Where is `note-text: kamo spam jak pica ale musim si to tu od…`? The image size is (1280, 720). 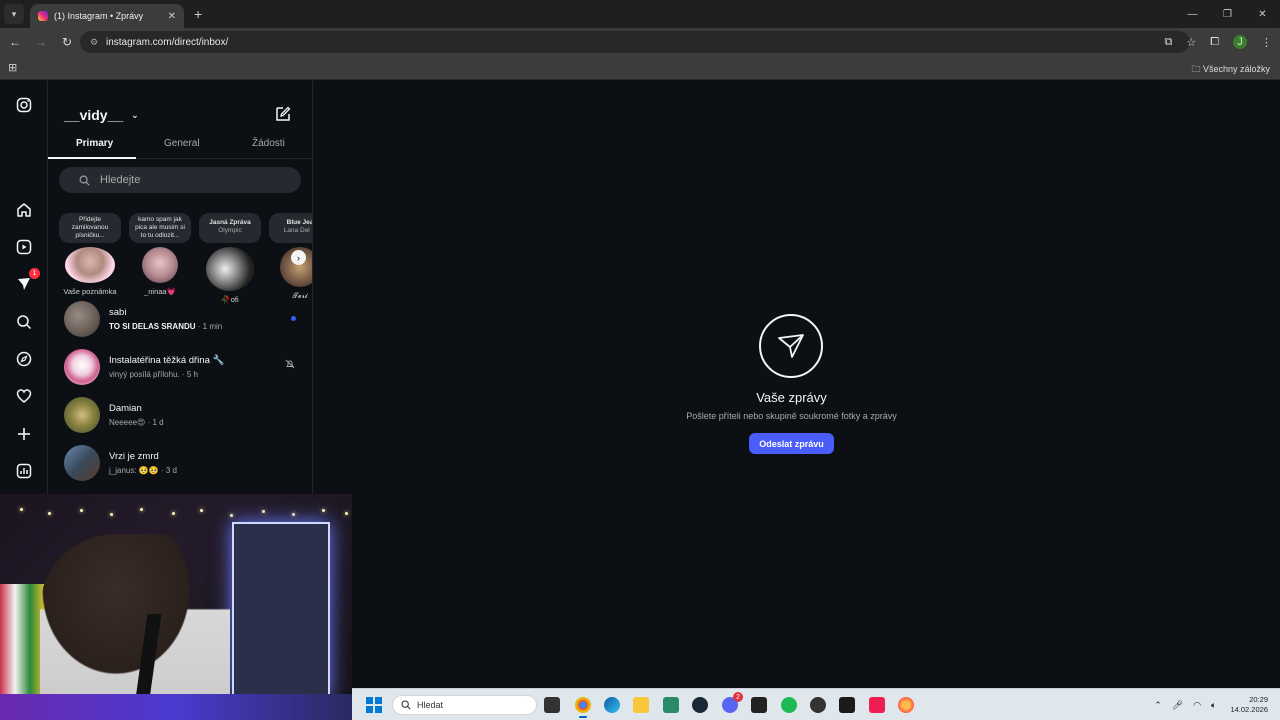
note-text: kamo spam jak pica ale musim si to tu od… is located at coordinates (160, 227).